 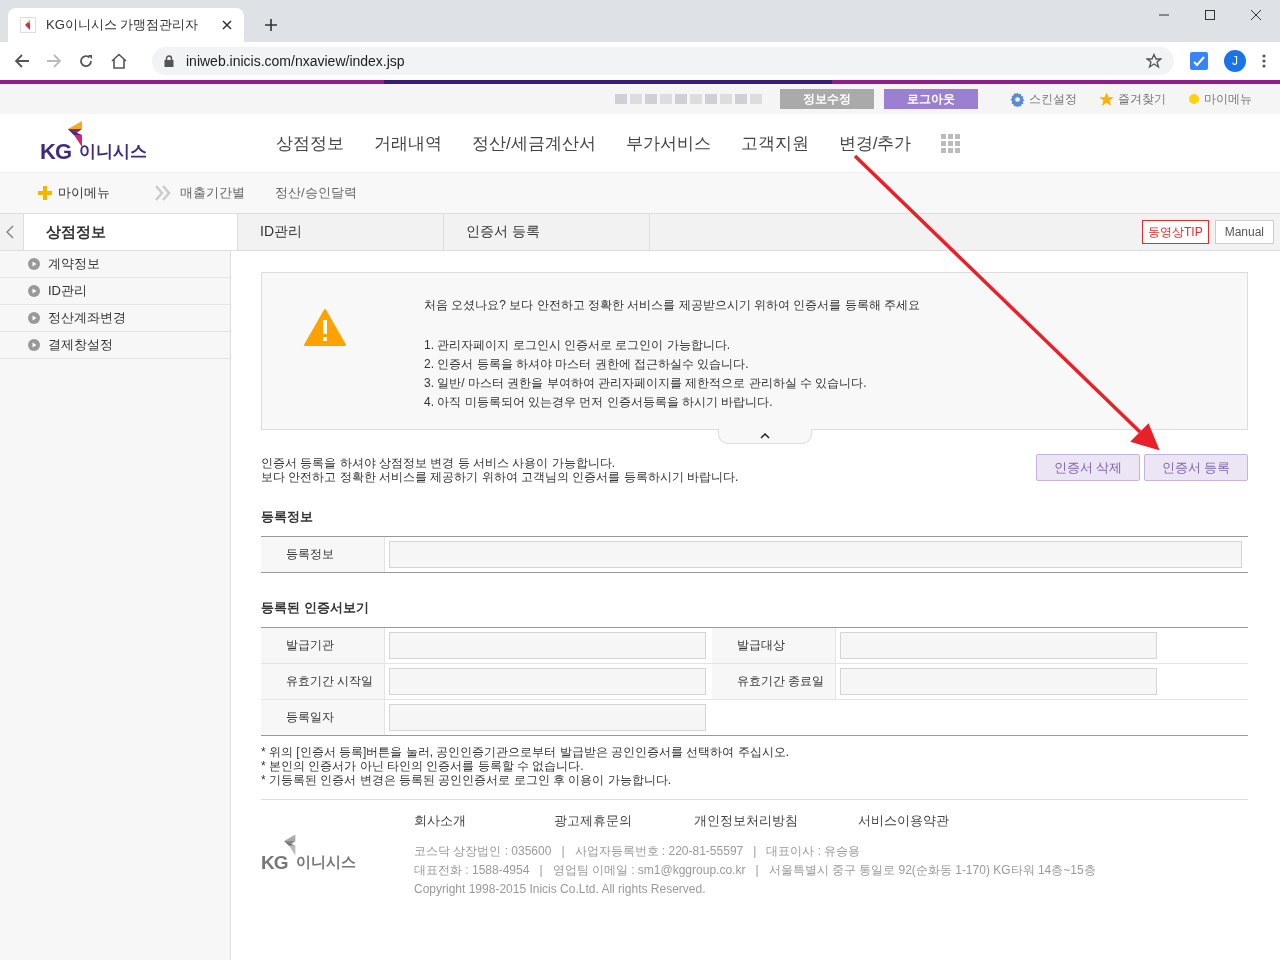 I want to click on browser-tab: KG이니시스 가맹점관리자, so click(x=126, y=25).